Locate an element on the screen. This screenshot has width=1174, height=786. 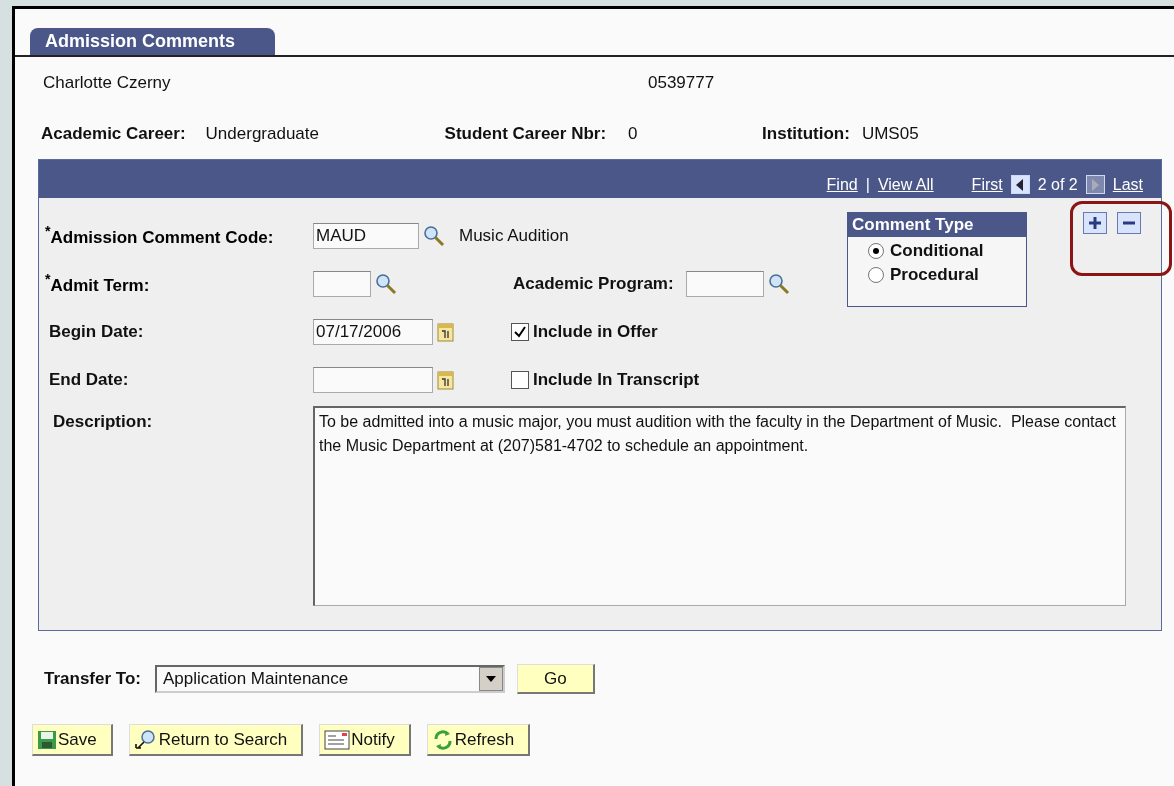
radio-label: Procedural is located at coordinates (934, 275).